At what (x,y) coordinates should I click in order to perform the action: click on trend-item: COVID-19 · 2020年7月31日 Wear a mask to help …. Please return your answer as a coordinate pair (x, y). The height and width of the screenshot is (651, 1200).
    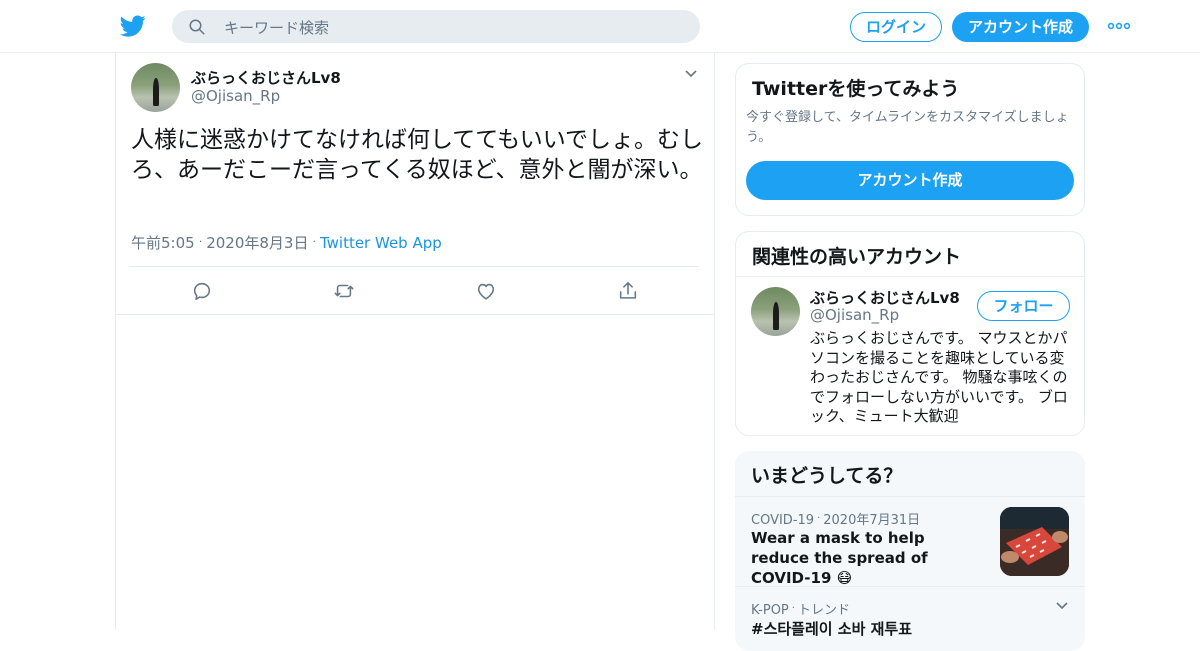
    Looking at the image, I should click on (910, 542).